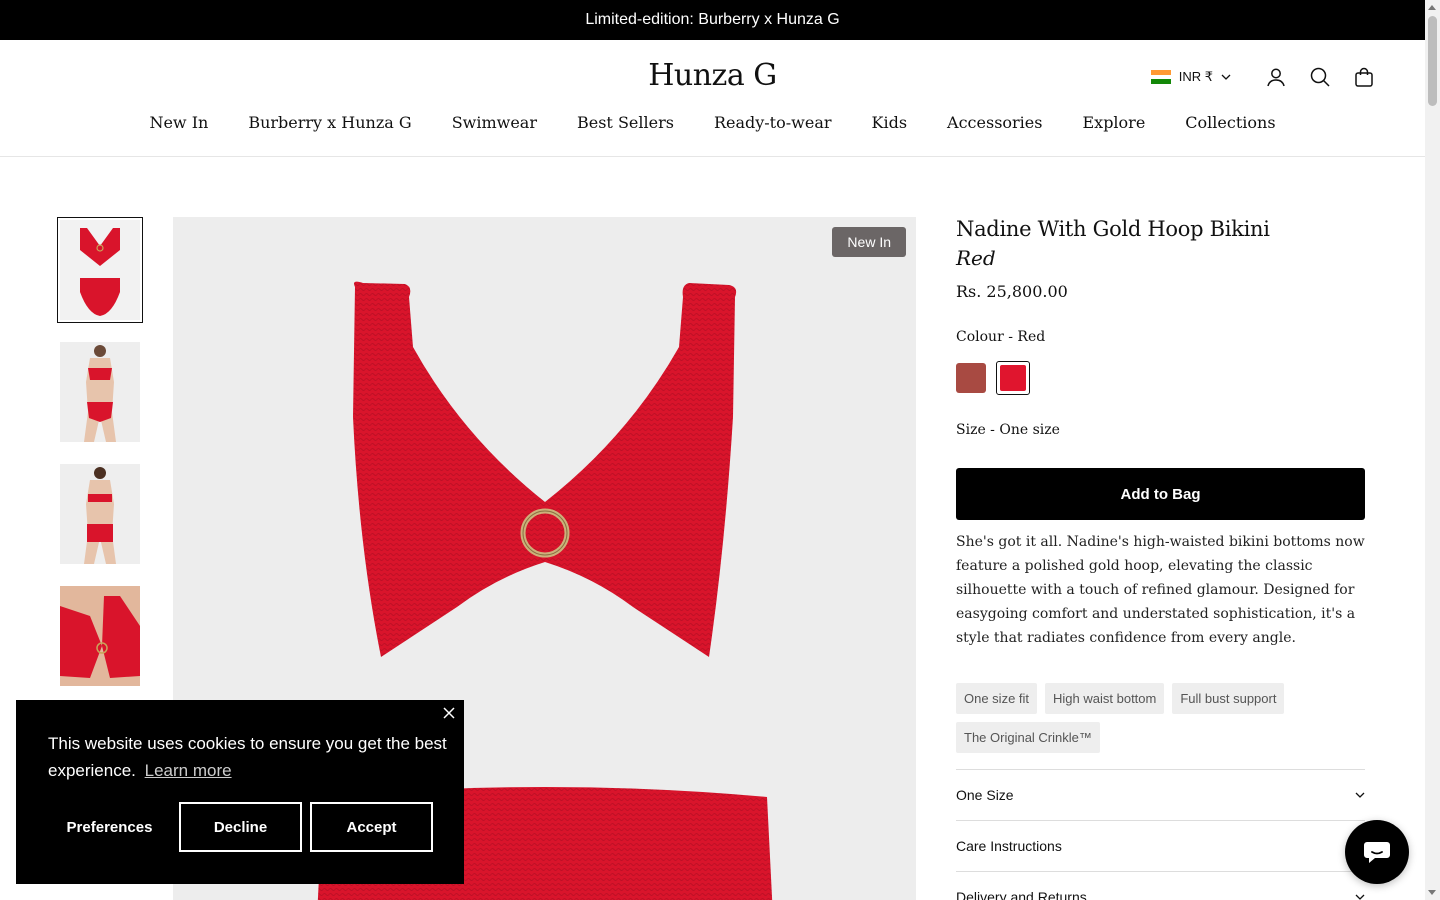  I want to click on nav-item-explore: Explore, so click(1113, 122).